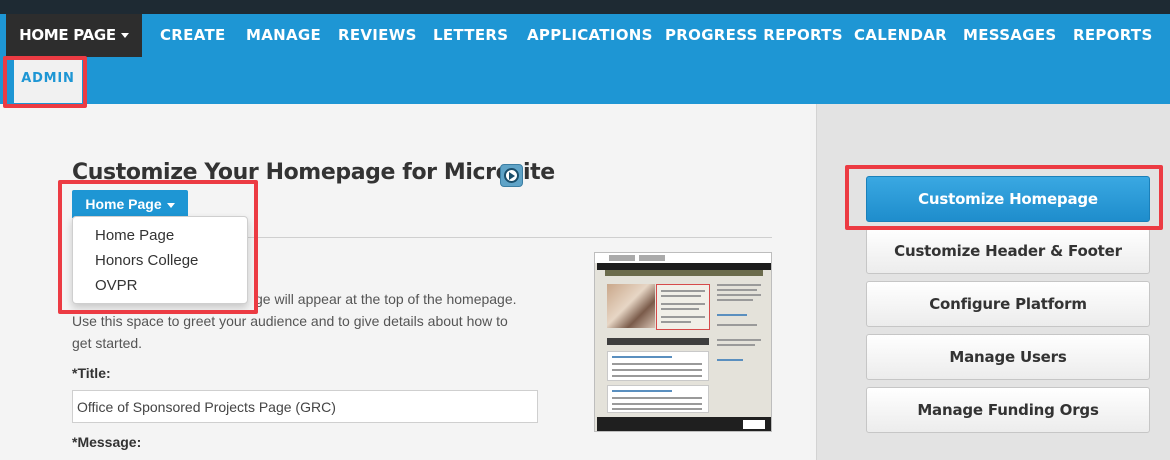  What do you see at coordinates (1008, 304) in the screenshot?
I see `configure-platform-button: Configure Platform` at bounding box center [1008, 304].